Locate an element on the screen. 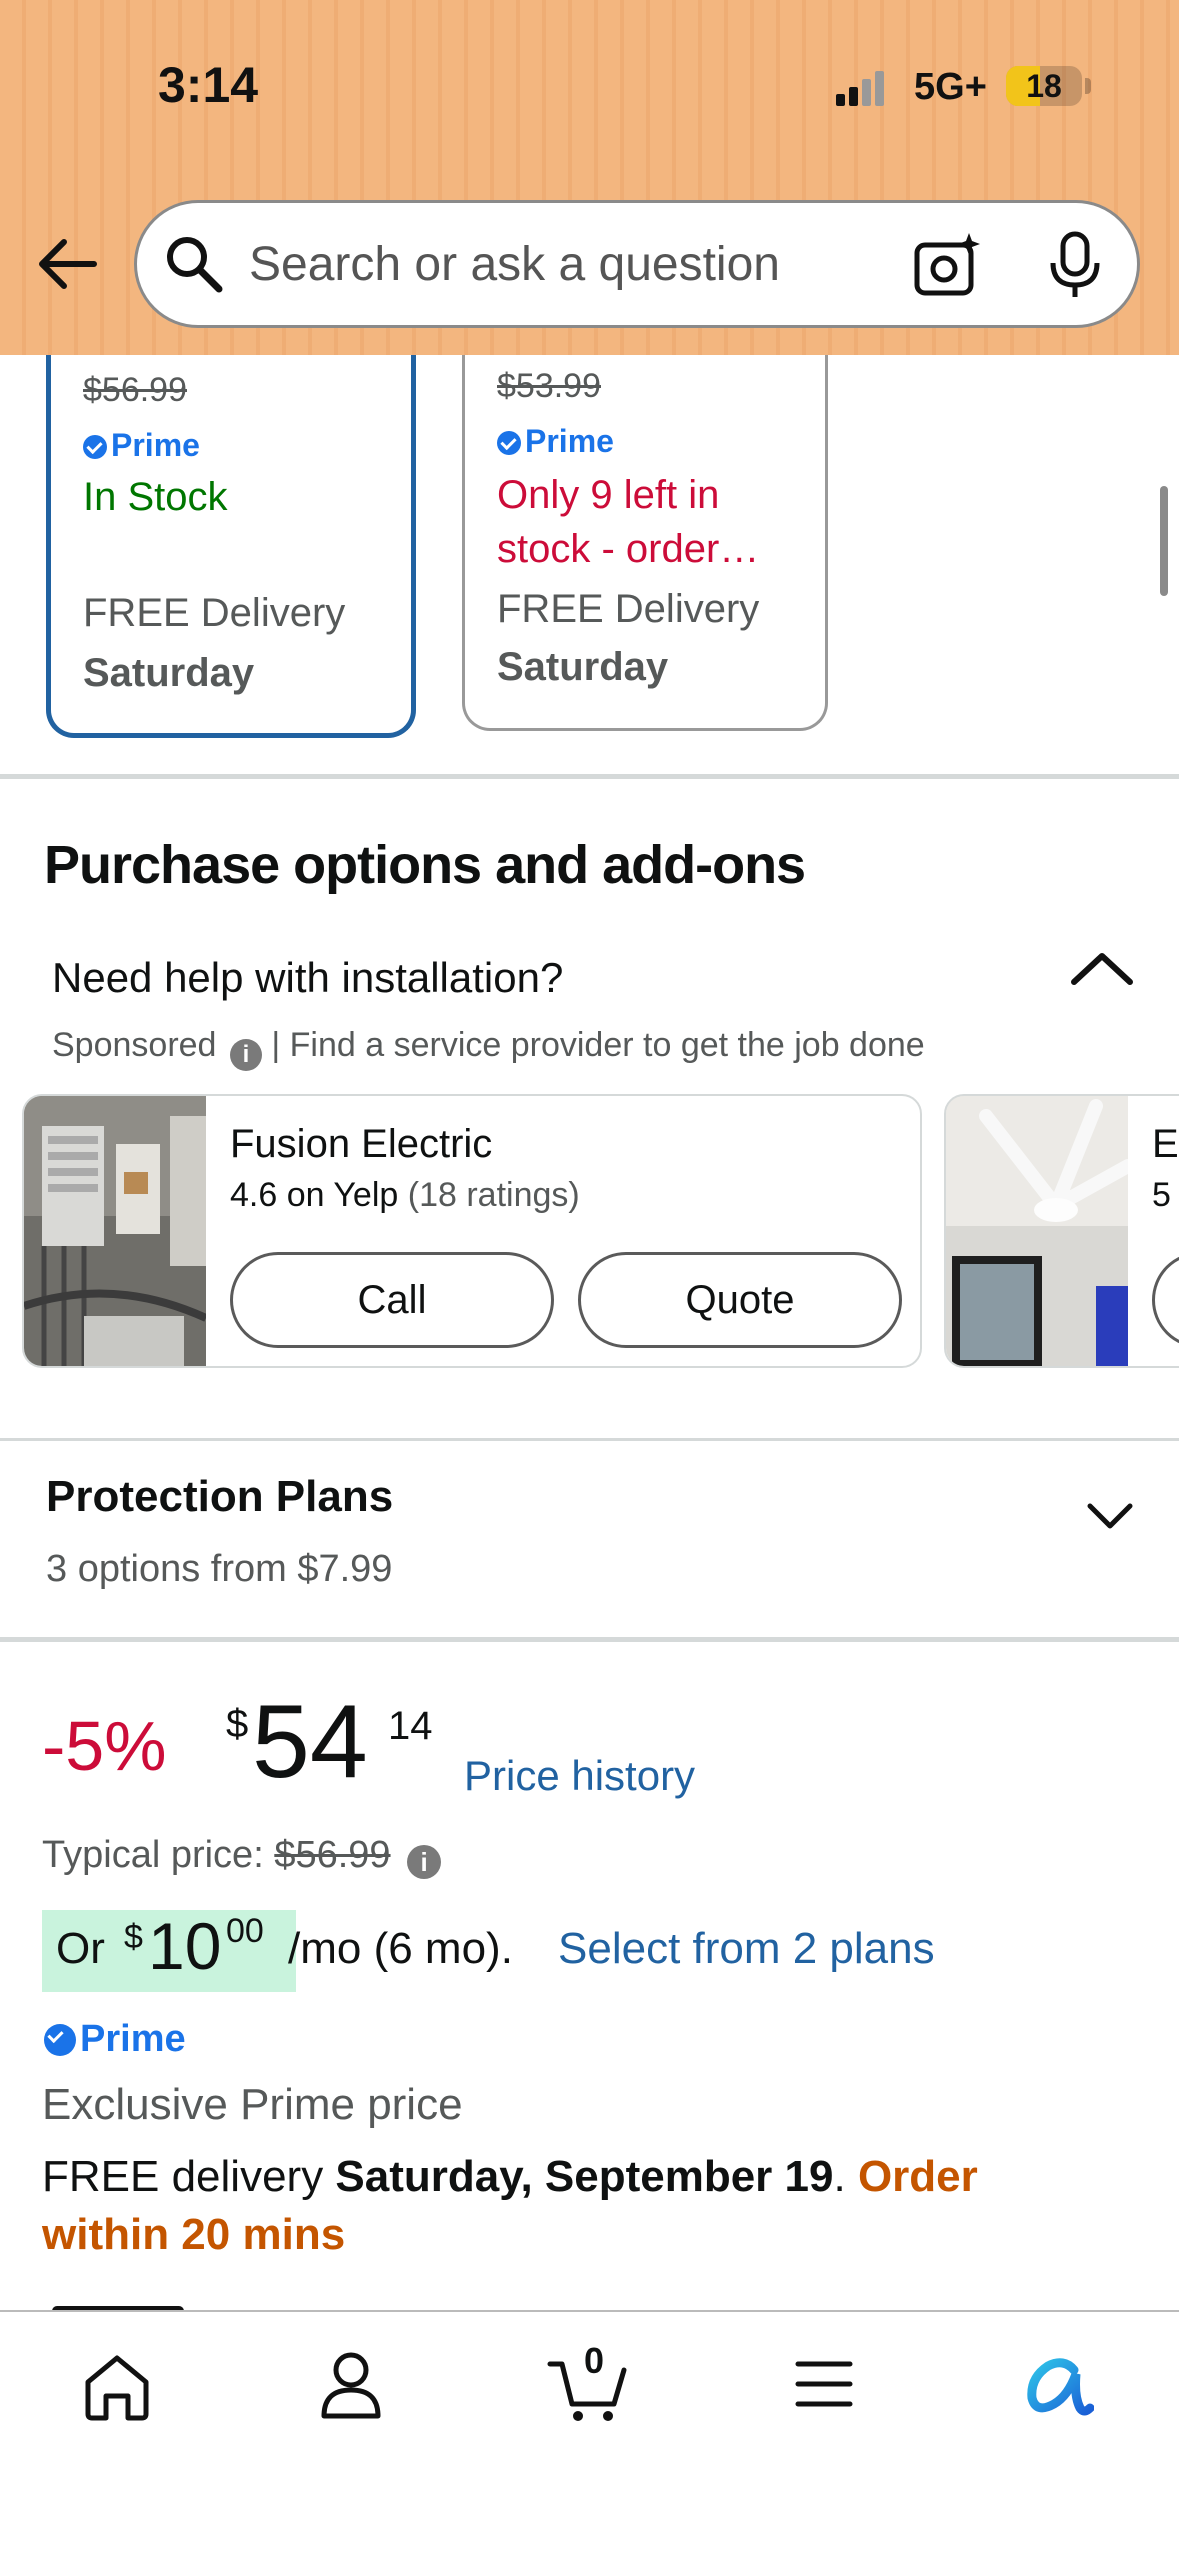 This screenshot has width=1179, height=2558. call-button: Call is located at coordinates (392, 1300).